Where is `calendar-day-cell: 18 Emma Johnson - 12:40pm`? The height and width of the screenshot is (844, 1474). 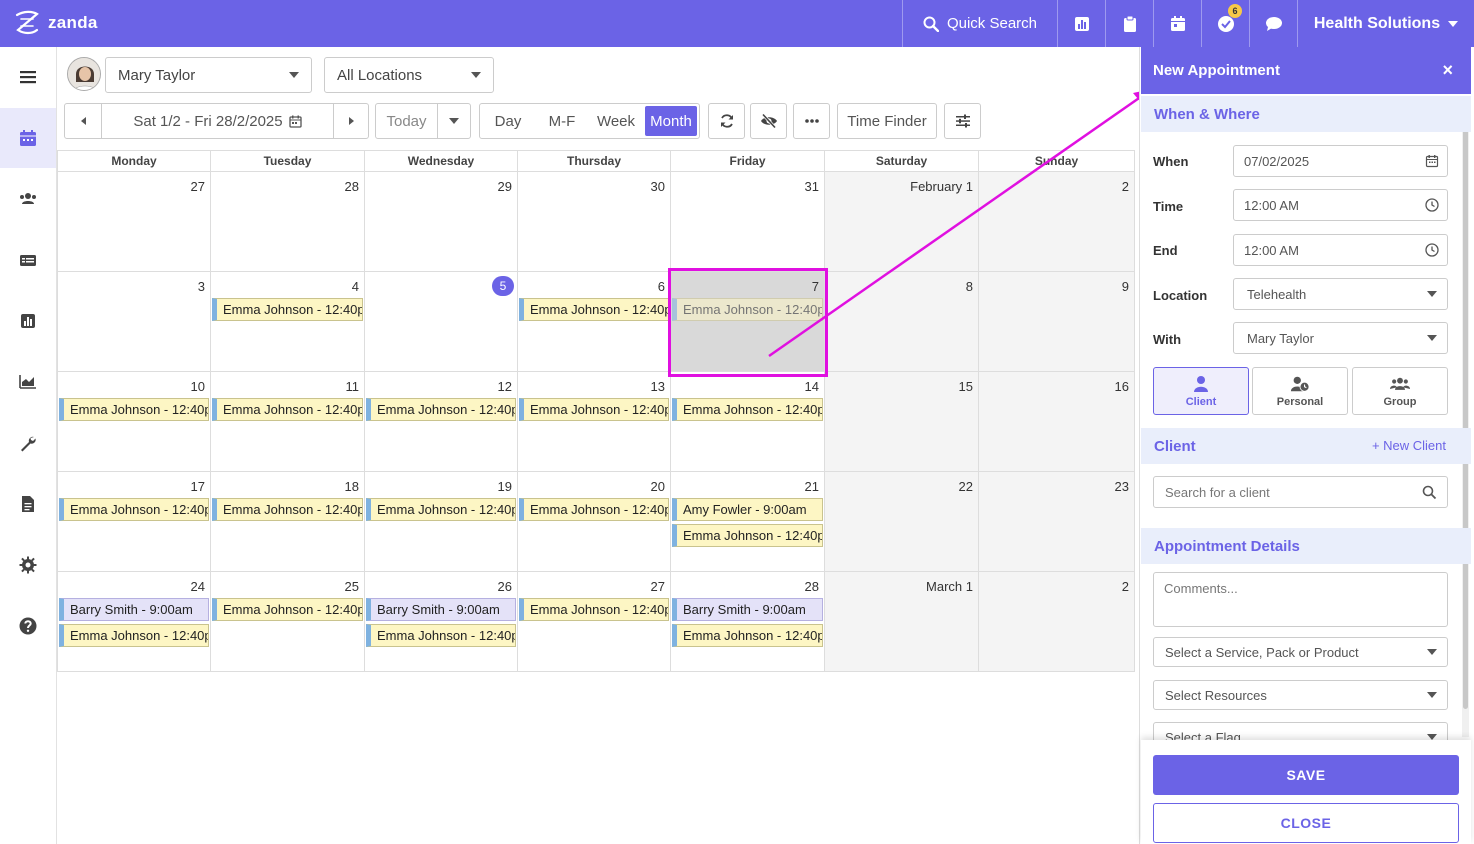
calendar-day-cell: 18 Emma Johnson - 12:40pm is located at coordinates (288, 522).